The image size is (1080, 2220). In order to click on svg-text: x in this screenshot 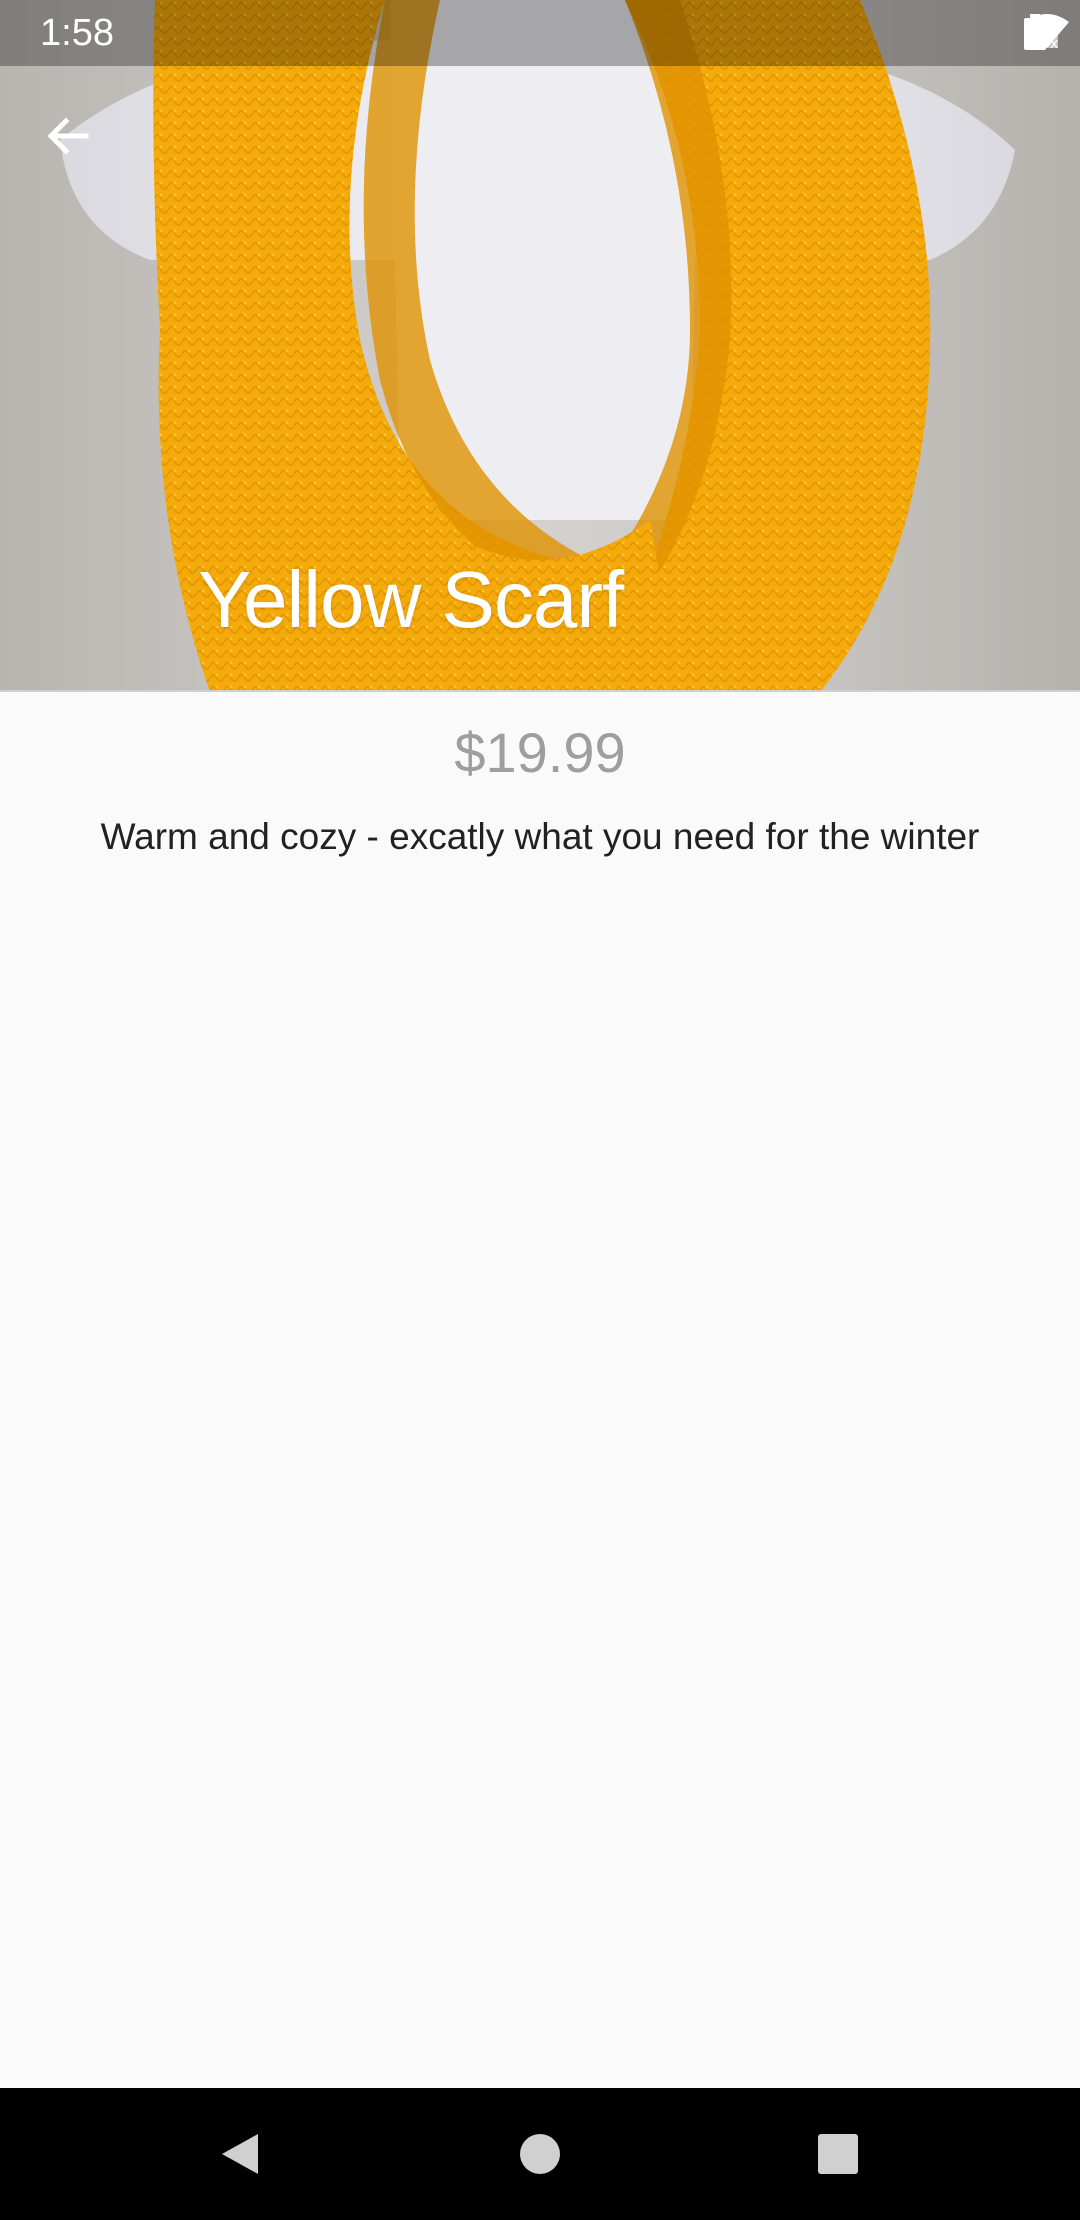, I will do `click(1054, 43)`.